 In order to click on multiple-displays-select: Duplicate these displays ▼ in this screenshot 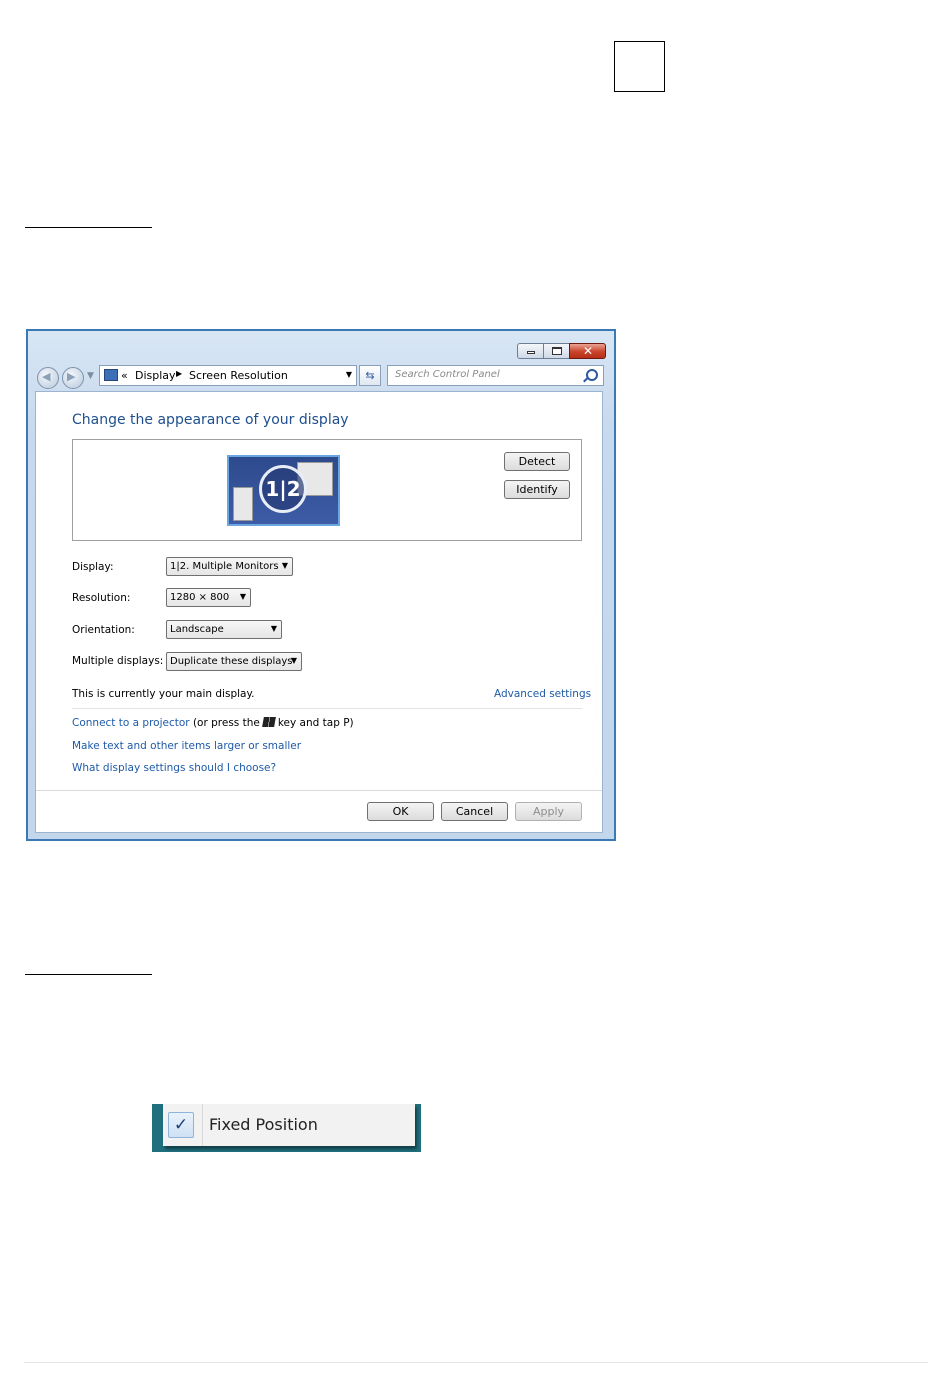, I will do `click(234, 661)`.